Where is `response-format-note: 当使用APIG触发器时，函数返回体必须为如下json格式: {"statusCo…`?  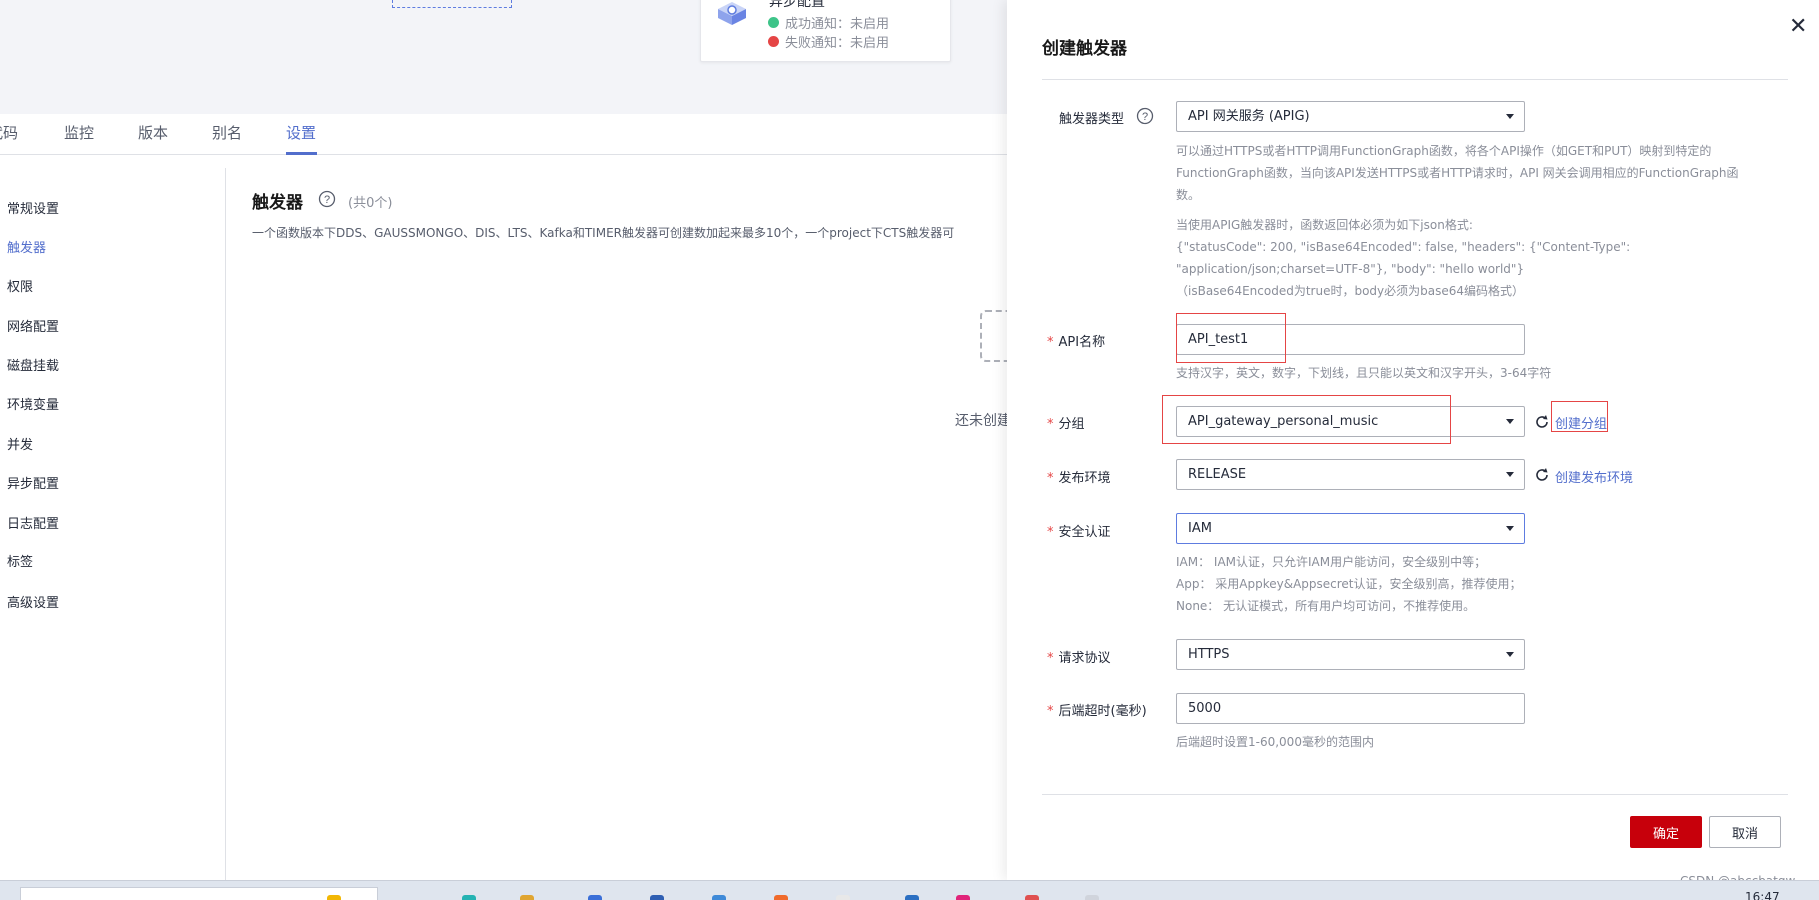
response-format-note: 当使用APIG触发器时，函数返回体必须为如下json格式: {"statusCo… is located at coordinates (1478, 258).